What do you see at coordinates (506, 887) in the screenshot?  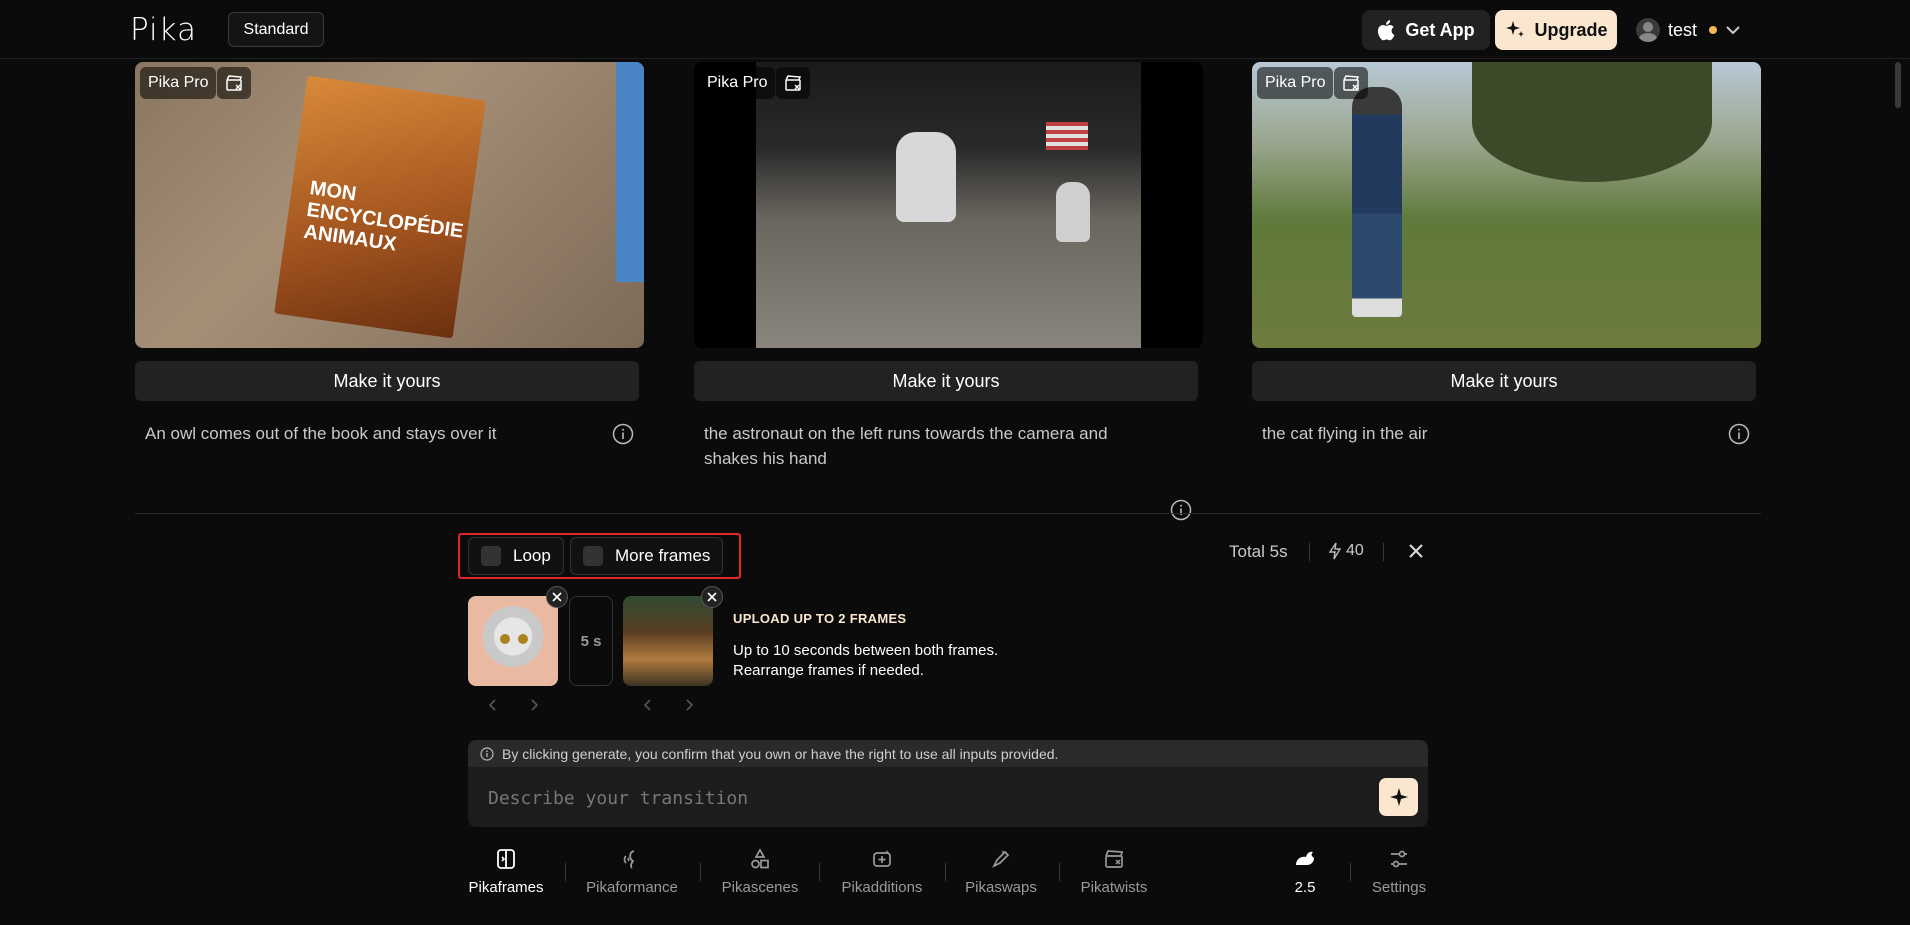 I see `tool-label: Pikaframes` at bounding box center [506, 887].